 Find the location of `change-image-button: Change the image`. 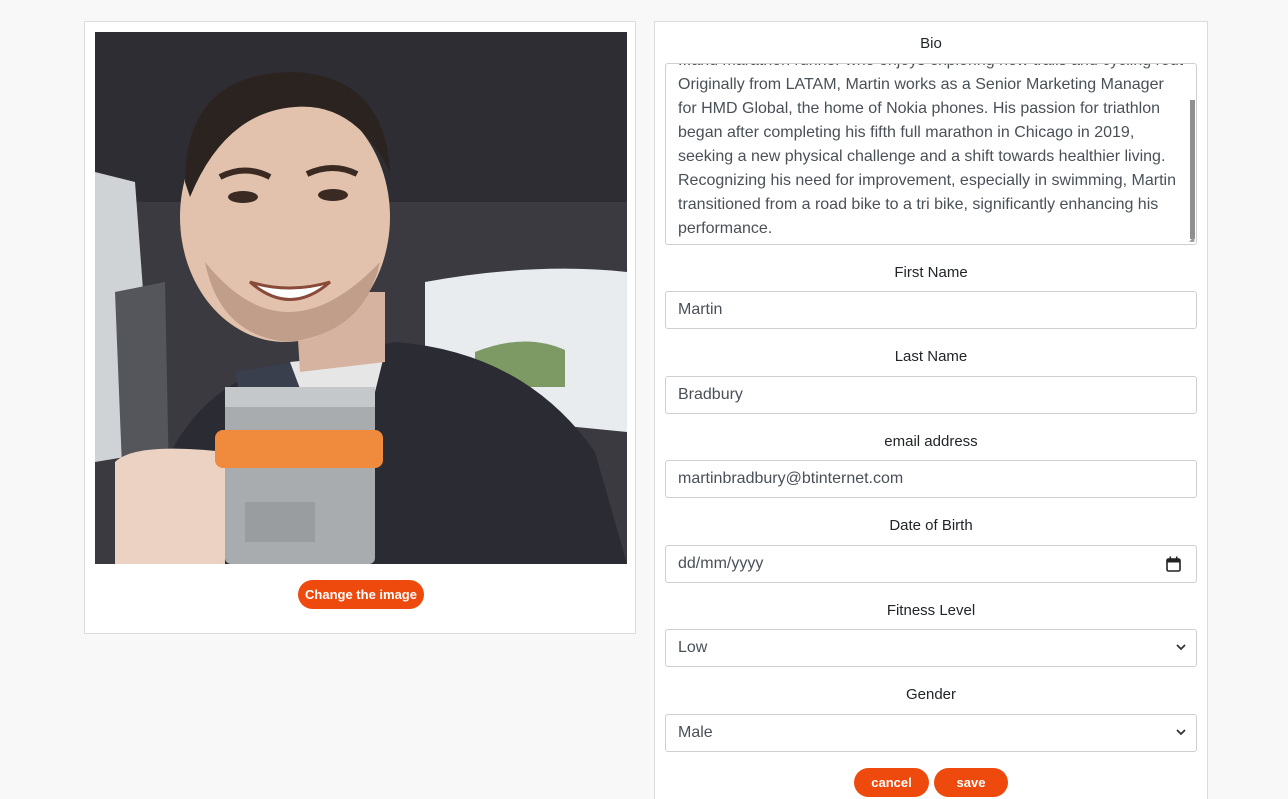

change-image-button: Change the image is located at coordinates (361, 594).